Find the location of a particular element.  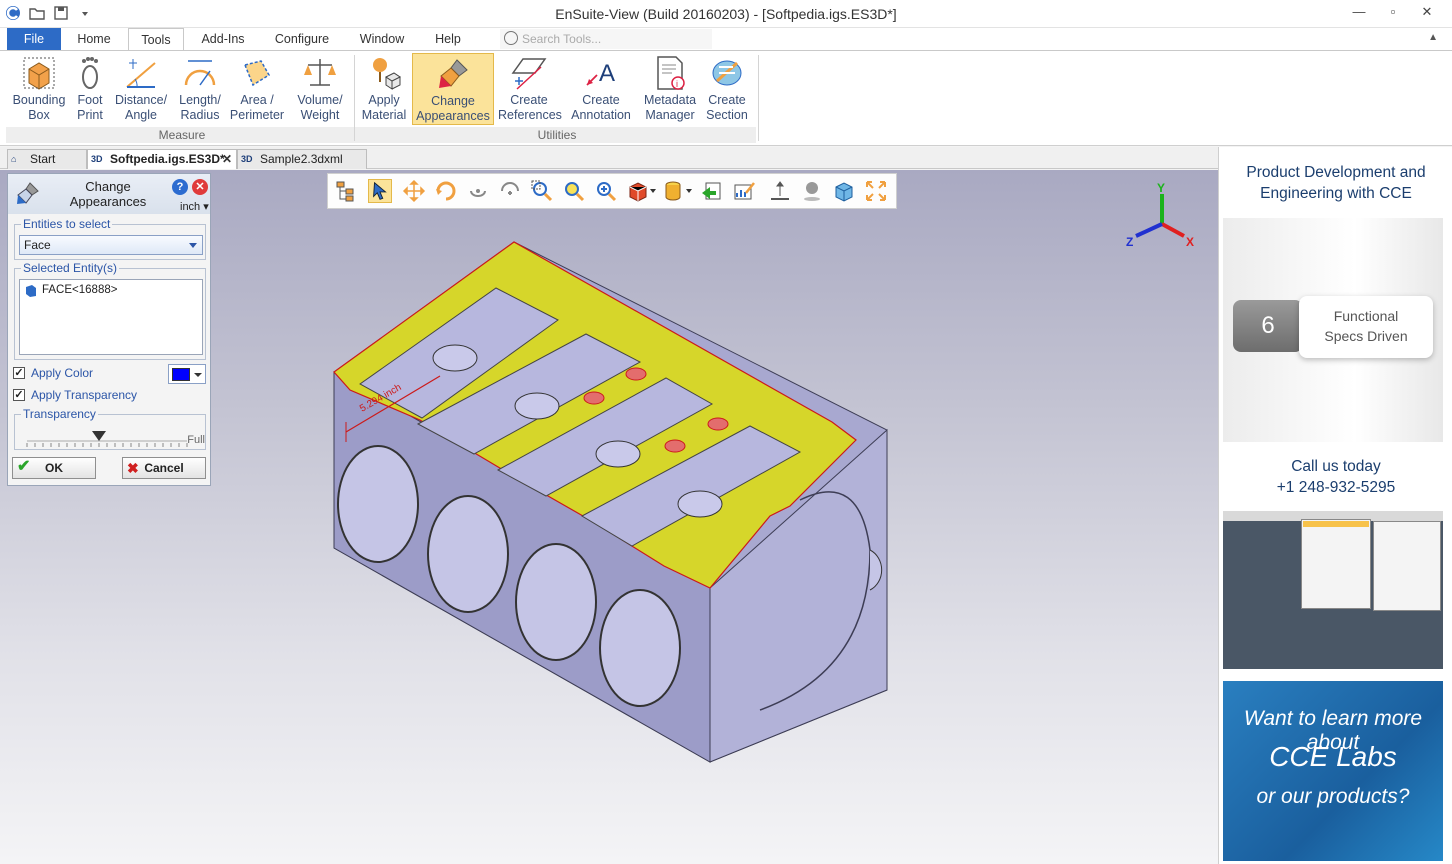

x-icon: ✖ is located at coordinates (133, 468).